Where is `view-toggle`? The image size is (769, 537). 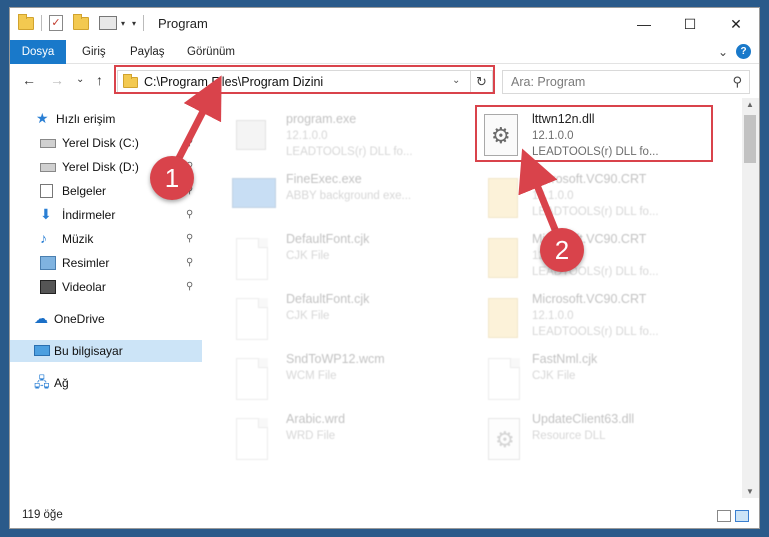
view-toggle is located at coordinates (733, 516).